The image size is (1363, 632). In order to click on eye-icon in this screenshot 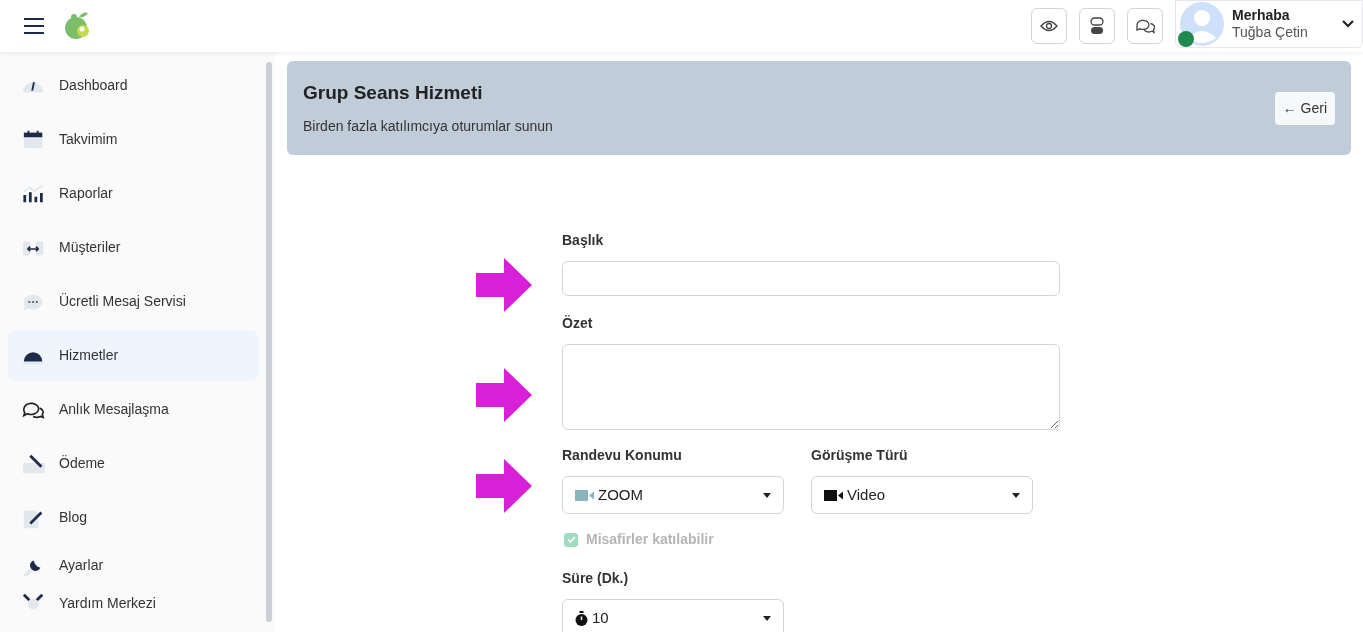, I will do `click(1049, 26)`.